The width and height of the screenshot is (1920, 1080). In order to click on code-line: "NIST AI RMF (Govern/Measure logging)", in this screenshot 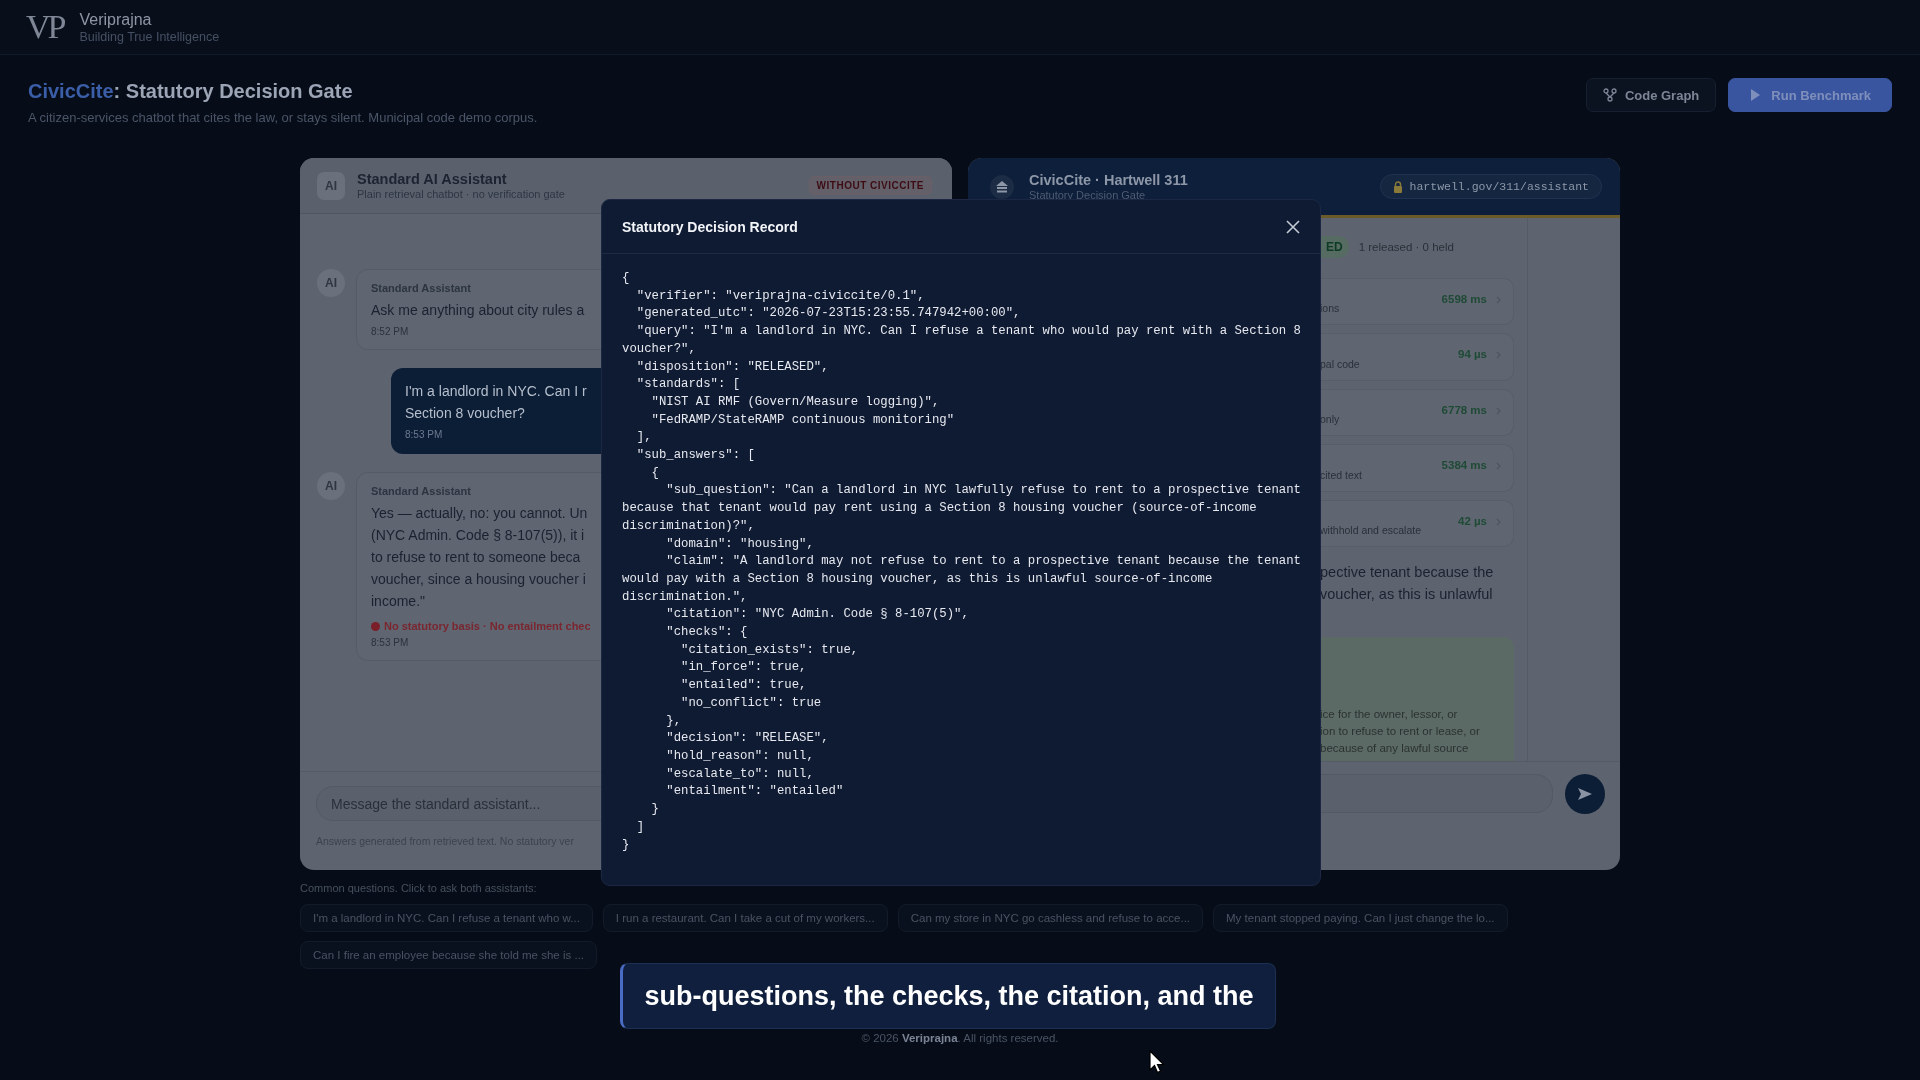, I will do `click(795, 402)`.